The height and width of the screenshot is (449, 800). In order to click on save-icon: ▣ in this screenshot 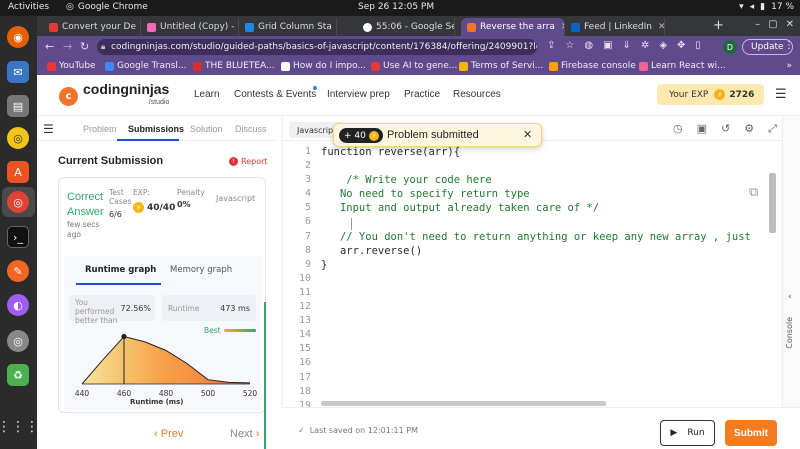, I will do `click(702, 129)`.